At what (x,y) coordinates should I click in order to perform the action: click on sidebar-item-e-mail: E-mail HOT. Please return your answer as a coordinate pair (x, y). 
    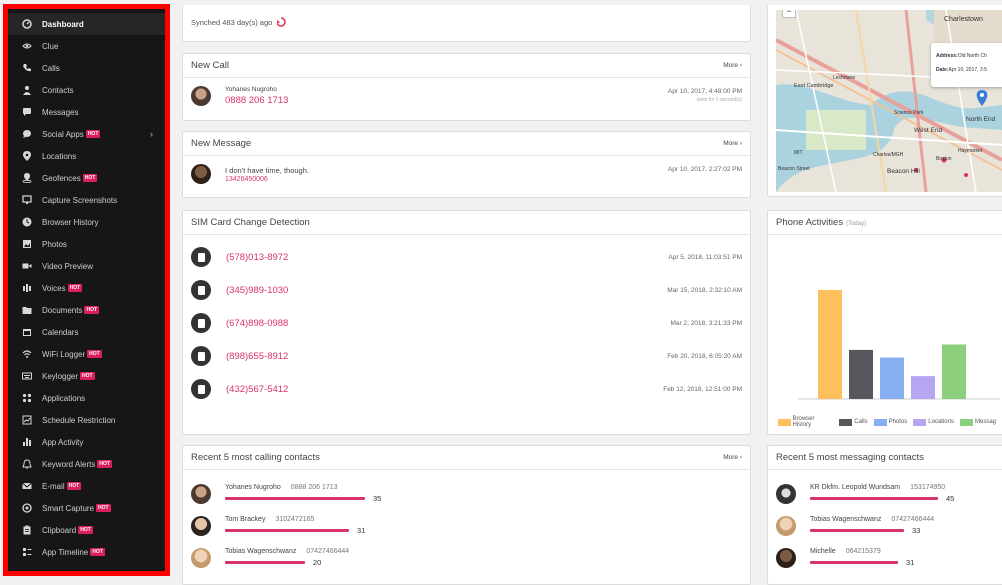
    Looking at the image, I should click on (86, 486).